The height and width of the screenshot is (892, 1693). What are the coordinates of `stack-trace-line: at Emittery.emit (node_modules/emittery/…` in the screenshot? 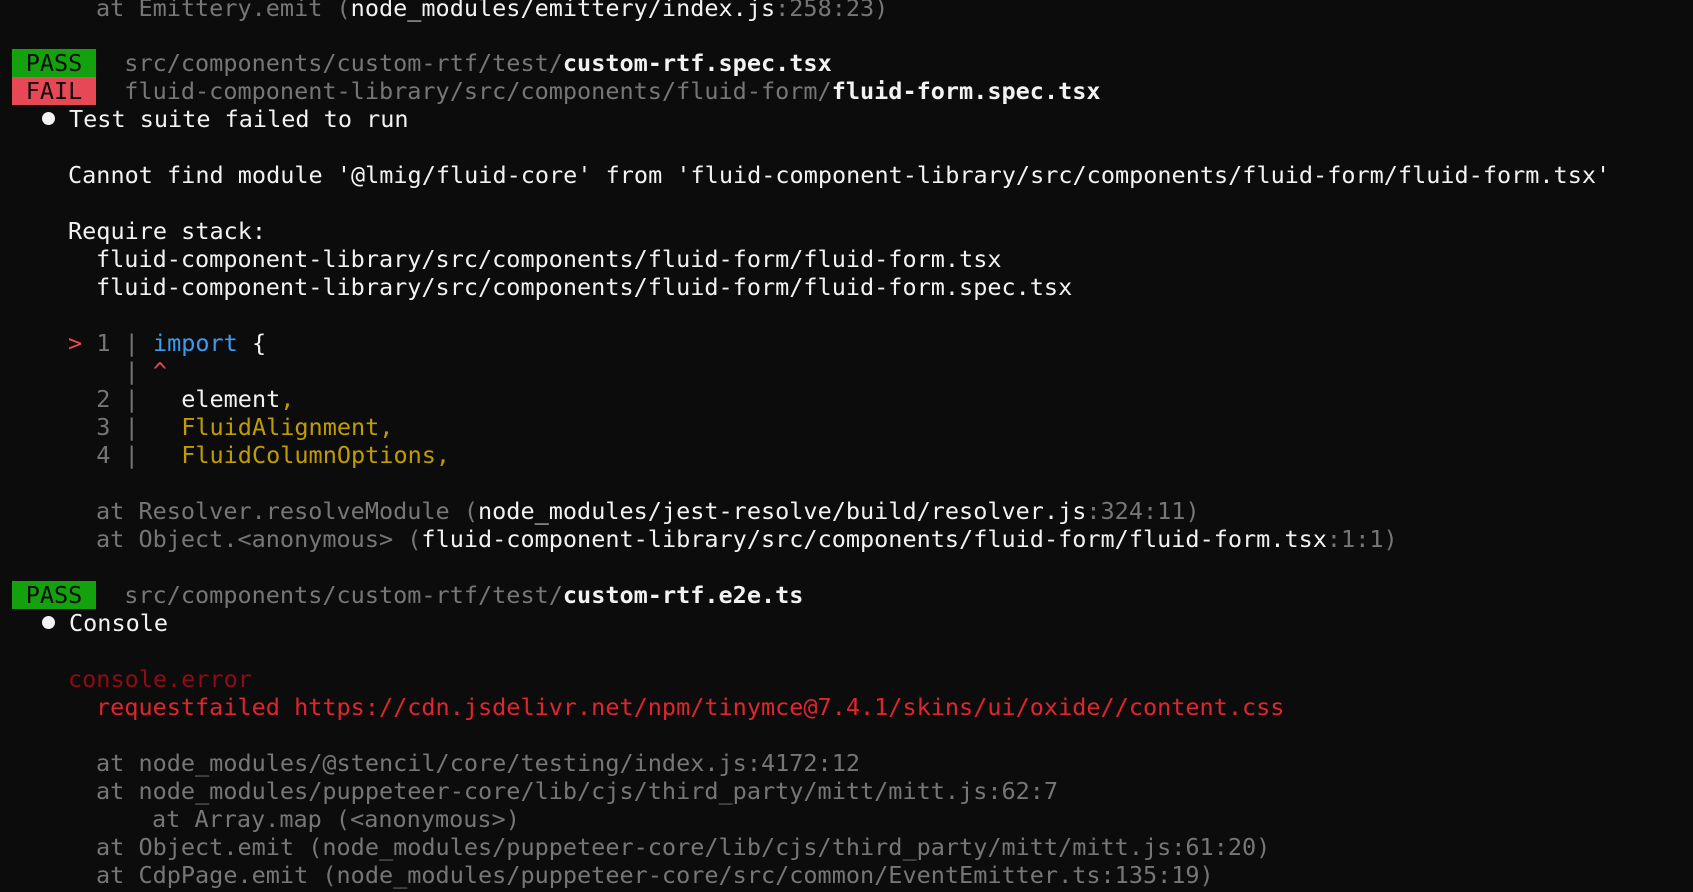 It's located at (492, 11).